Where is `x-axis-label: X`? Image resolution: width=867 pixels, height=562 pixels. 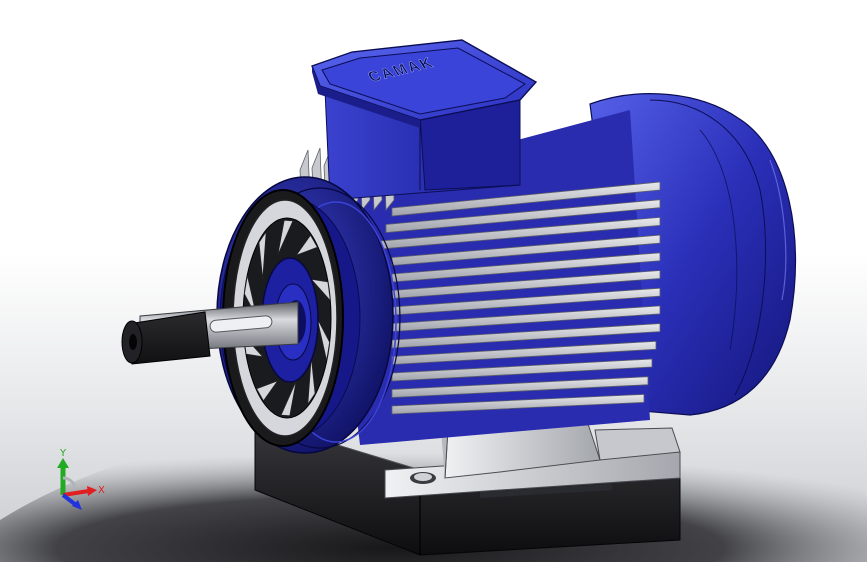
x-axis-label: X is located at coordinates (101, 490).